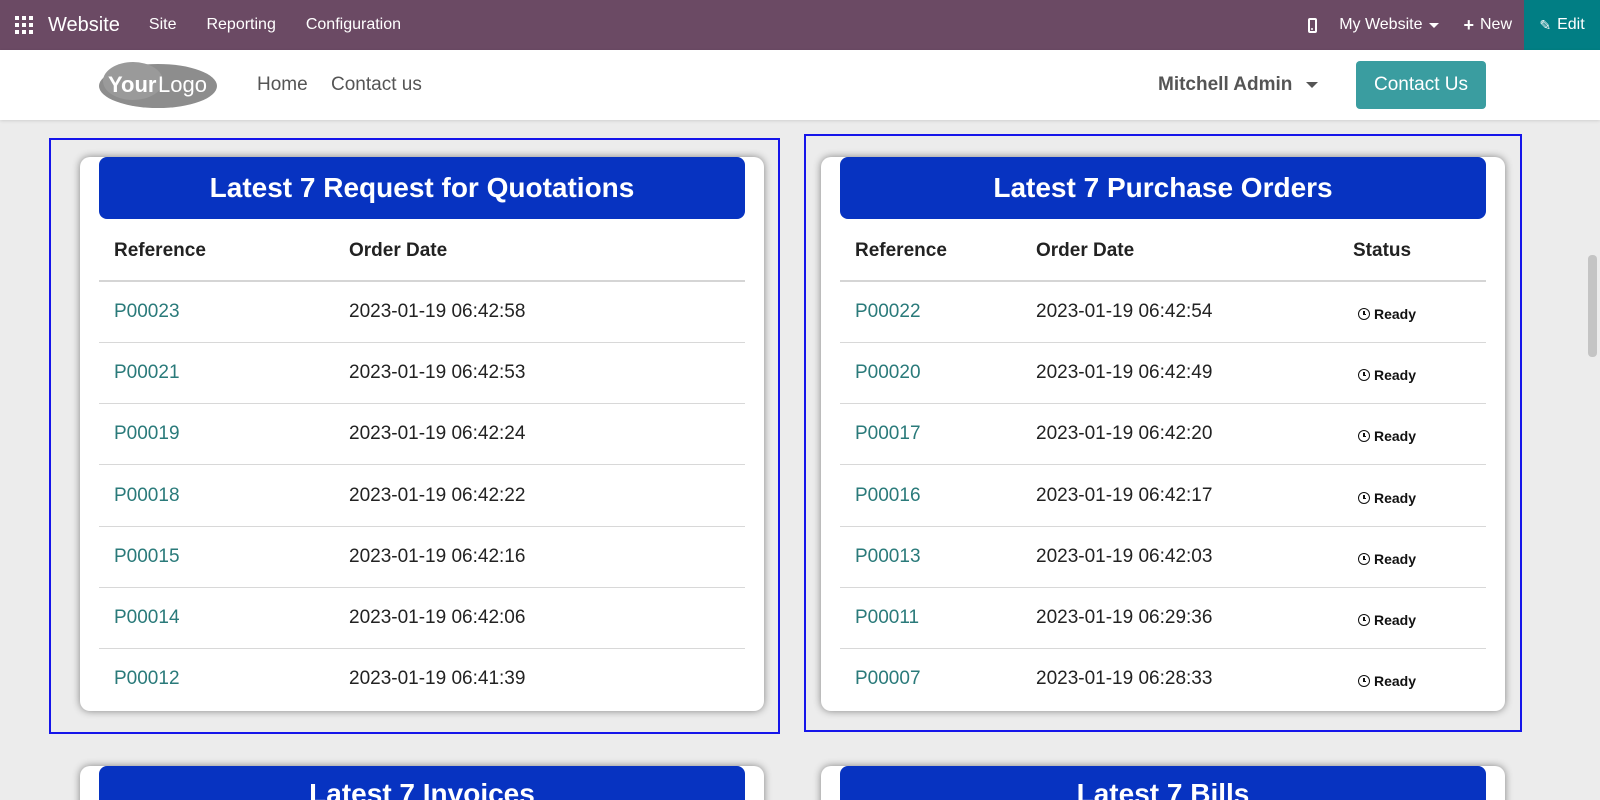  What do you see at coordinates (1124, 556) in the screenshot?
I see `po-row-order-date: 2023-01-19 06:42:03` at bounding box center [1124, 556].